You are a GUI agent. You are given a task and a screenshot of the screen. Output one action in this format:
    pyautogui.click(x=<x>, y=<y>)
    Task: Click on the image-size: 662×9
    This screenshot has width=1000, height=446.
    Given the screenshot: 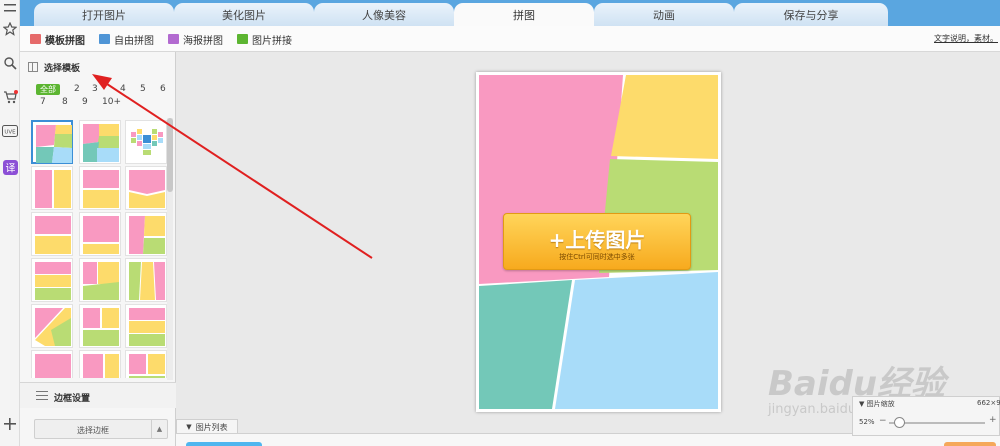 What is the action you would take?
    pyautogui.click(x=988, y=403)
    